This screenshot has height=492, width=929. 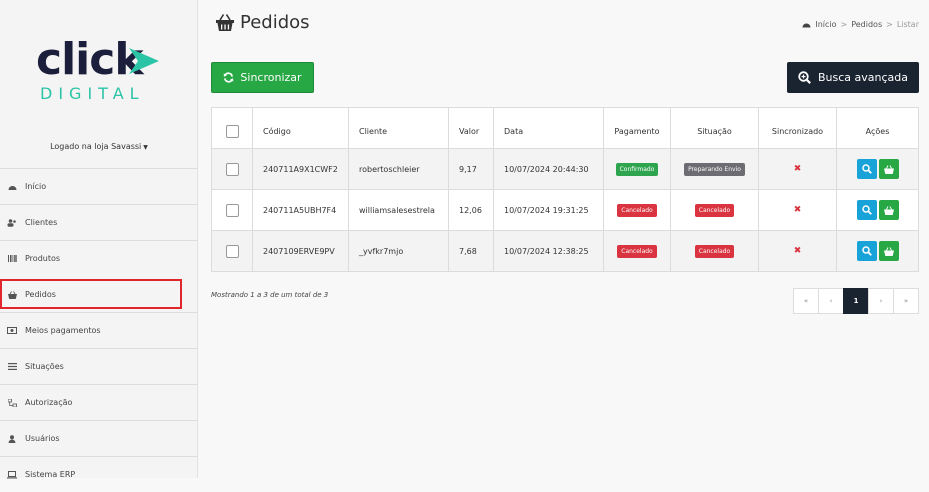 I want to click on select-all-checkbox, so click(x=232, y=131).